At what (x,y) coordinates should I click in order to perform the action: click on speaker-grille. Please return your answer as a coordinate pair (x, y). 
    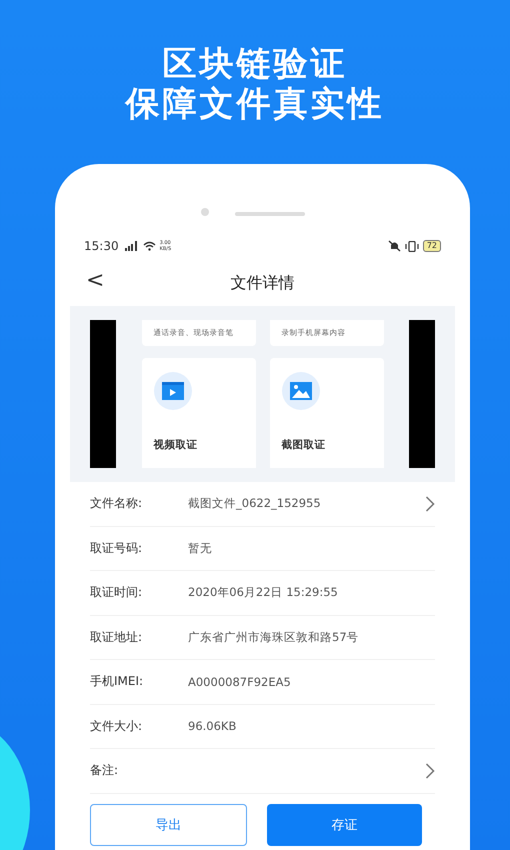
    Looking at the image, I should click on (269, 214).